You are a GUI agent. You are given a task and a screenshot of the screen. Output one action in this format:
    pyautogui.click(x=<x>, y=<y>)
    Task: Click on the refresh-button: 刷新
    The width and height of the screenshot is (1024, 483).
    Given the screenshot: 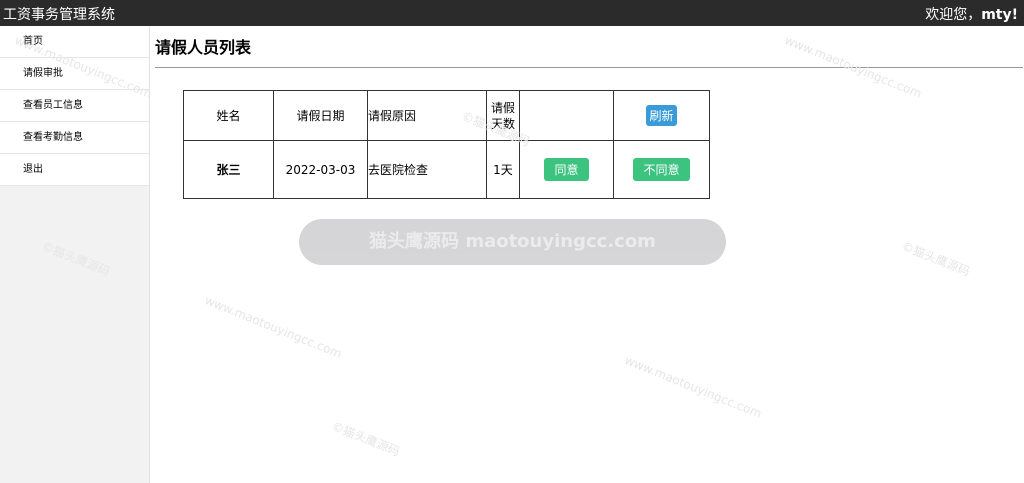 What is the action you would take?
    pyautogui.click(x=661, y=115)
    